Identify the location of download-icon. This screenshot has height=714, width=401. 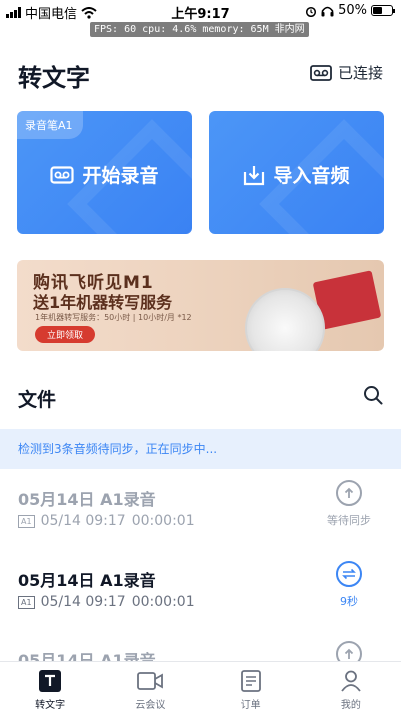
(254, 175).